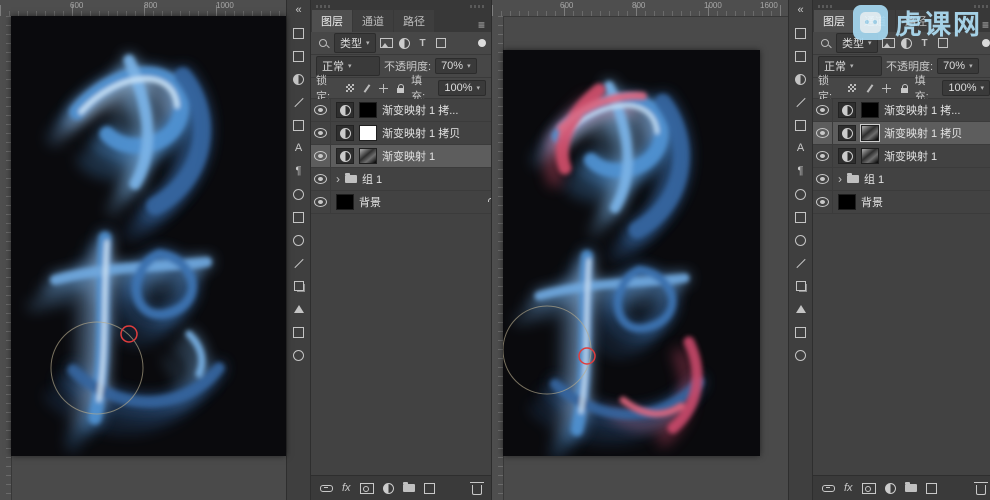 This screenshot has height=500, width=990. Describe the element at coordinates (405, 43) in the screenshot. I see `filter-adjustment-layers-icon` at that location.